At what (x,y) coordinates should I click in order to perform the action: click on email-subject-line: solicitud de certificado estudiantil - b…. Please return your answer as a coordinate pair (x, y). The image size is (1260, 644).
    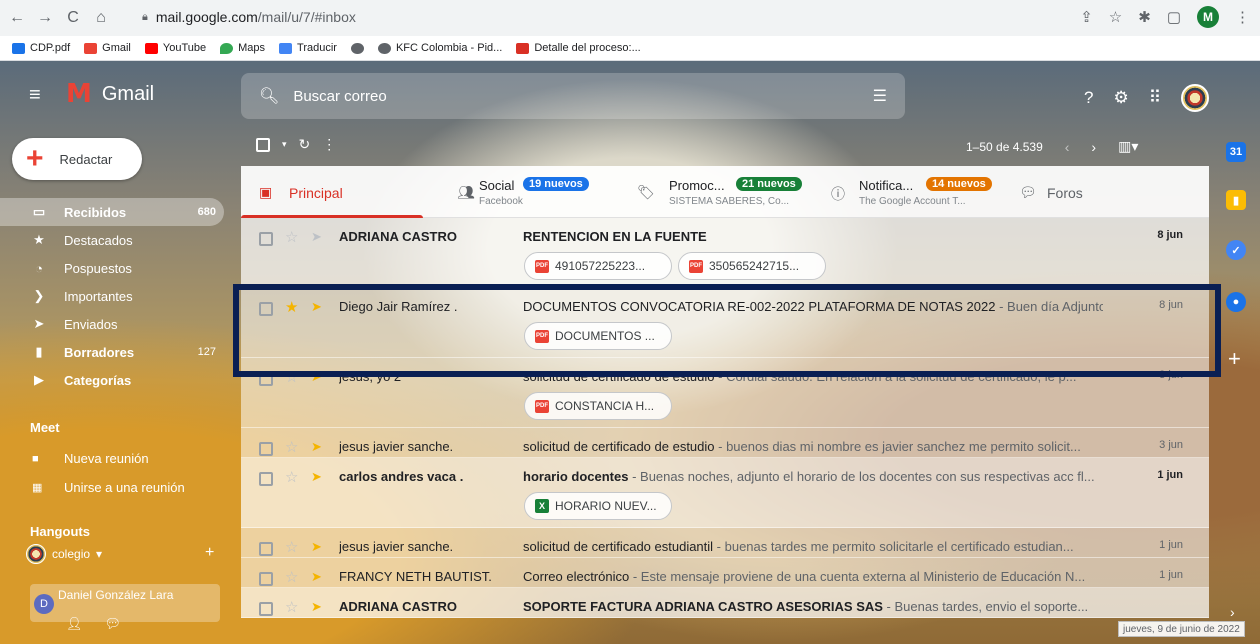
    Looking at the image, I should click on (813, 546).